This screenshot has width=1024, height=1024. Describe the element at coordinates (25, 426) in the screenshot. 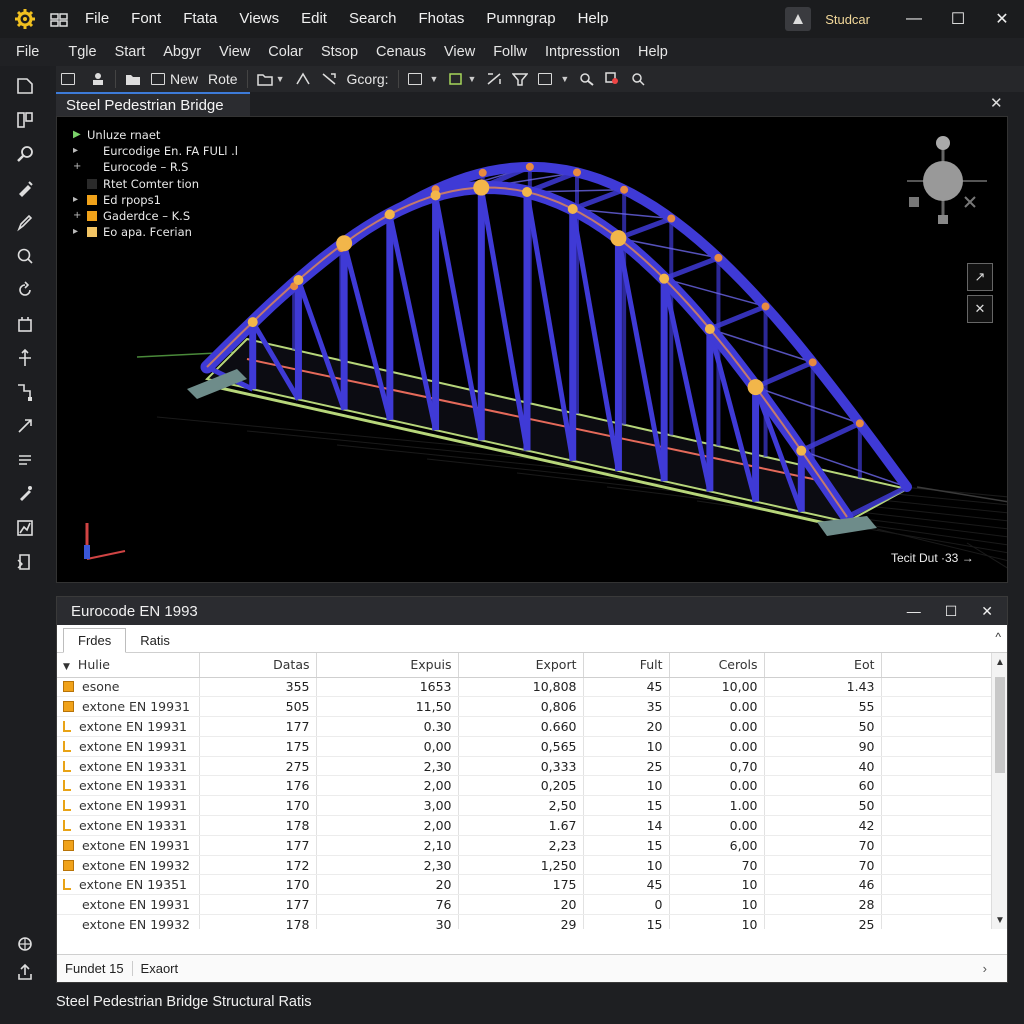

I see `rail-member-icon` at that location.